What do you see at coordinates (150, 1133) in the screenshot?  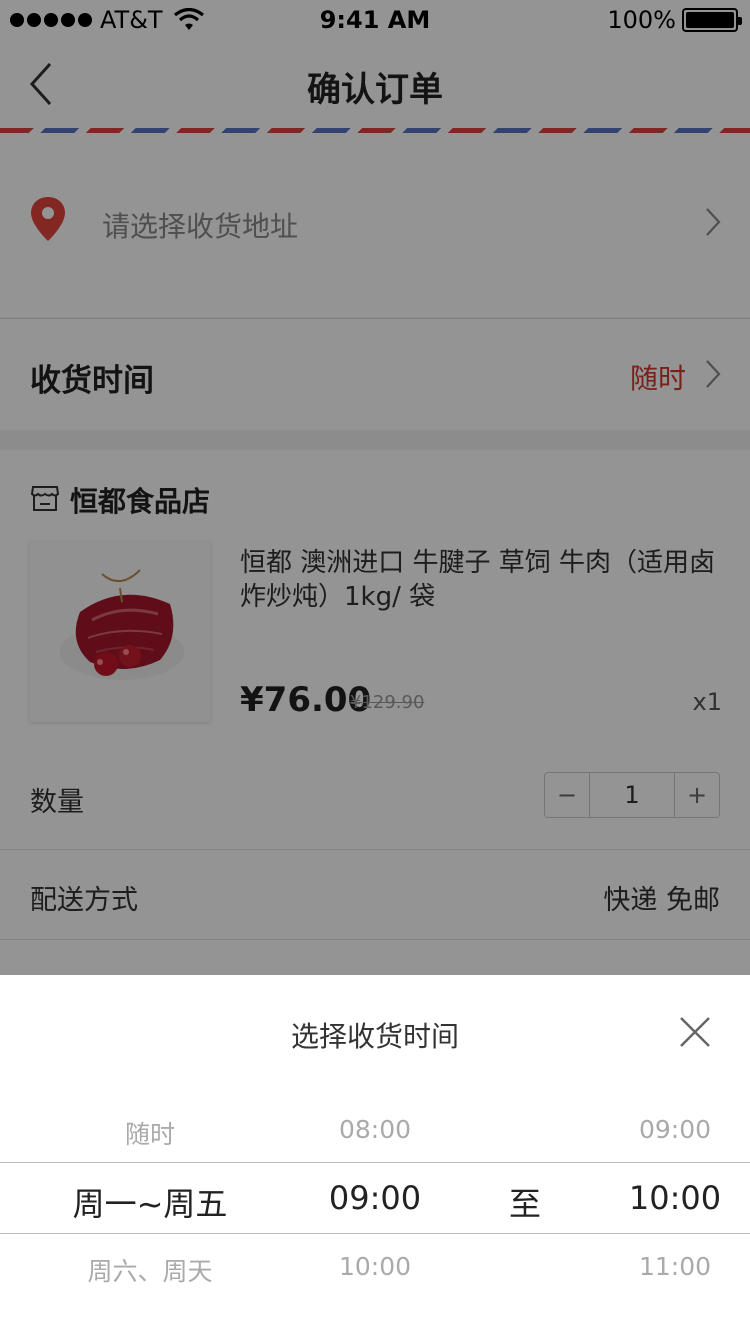 I see `picker-day-option: 随时` at bounding box center [150, 1133].